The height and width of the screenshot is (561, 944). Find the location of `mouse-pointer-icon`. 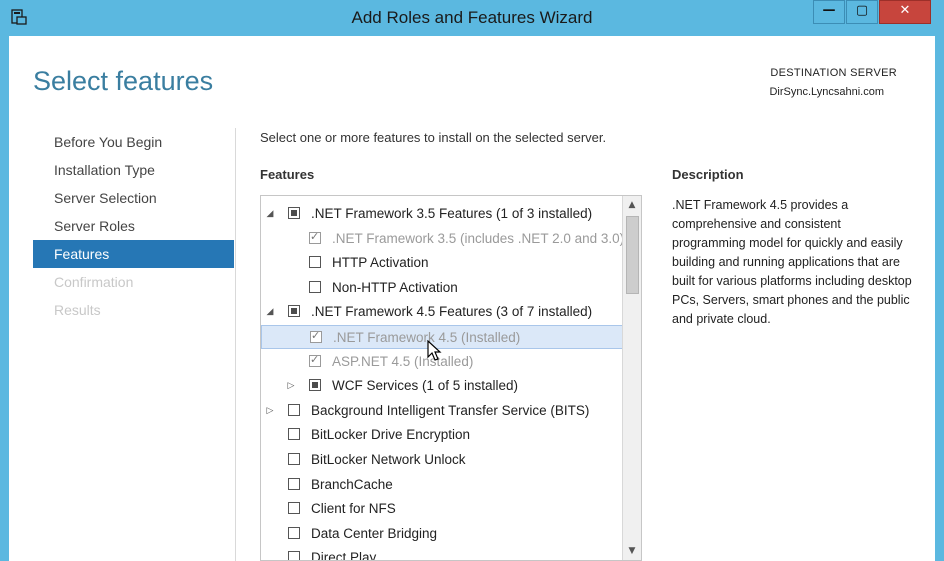

mouse-pointer-icon is located at coordinates (435, 352).